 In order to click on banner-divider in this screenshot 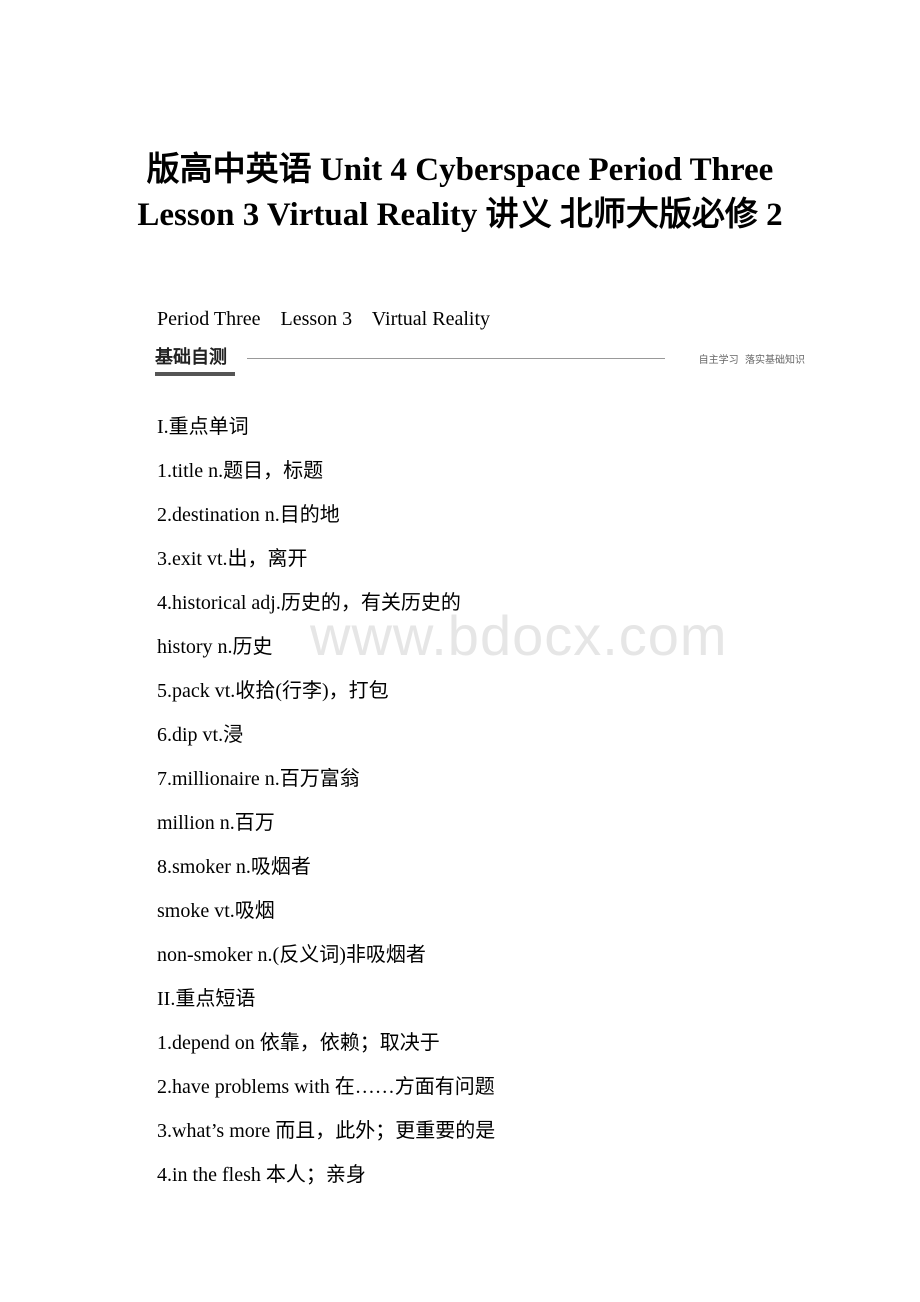, I will do `click(456, 358)`.